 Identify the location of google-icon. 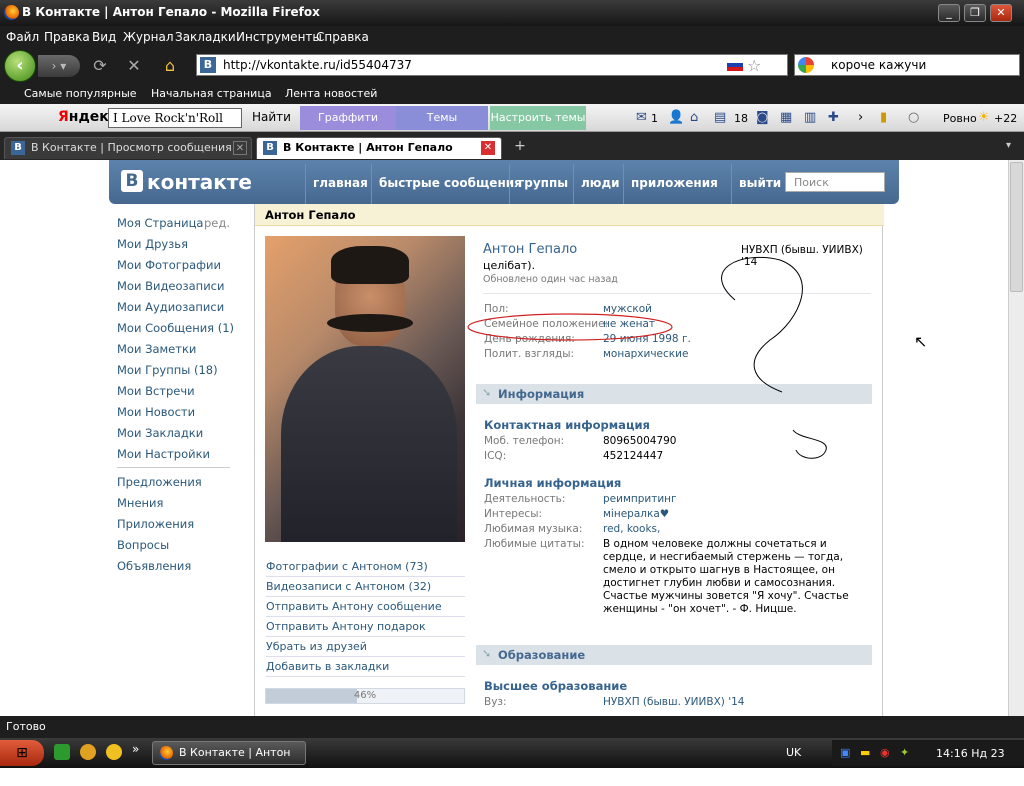
(806, 65).